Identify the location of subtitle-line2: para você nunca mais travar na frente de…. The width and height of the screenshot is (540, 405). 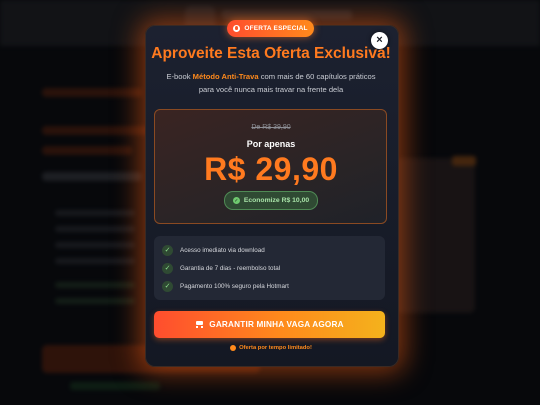
(271, 89).